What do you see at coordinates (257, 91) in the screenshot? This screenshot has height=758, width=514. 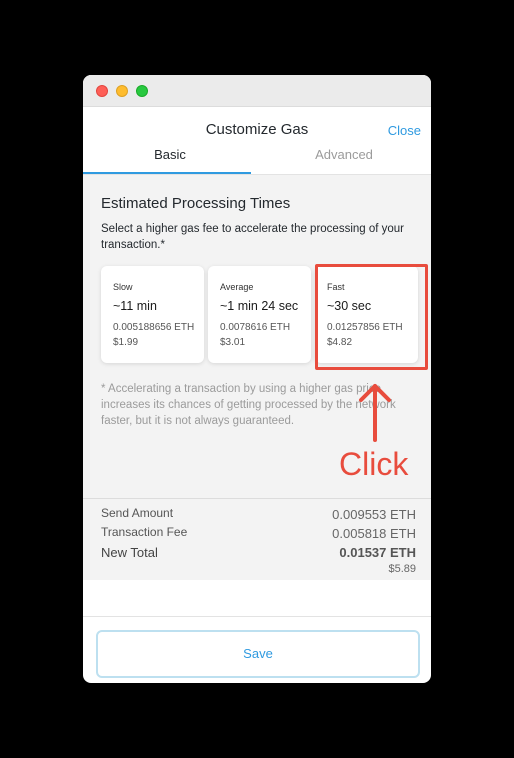 I see `title-bar` at bounding box center [257, 91].